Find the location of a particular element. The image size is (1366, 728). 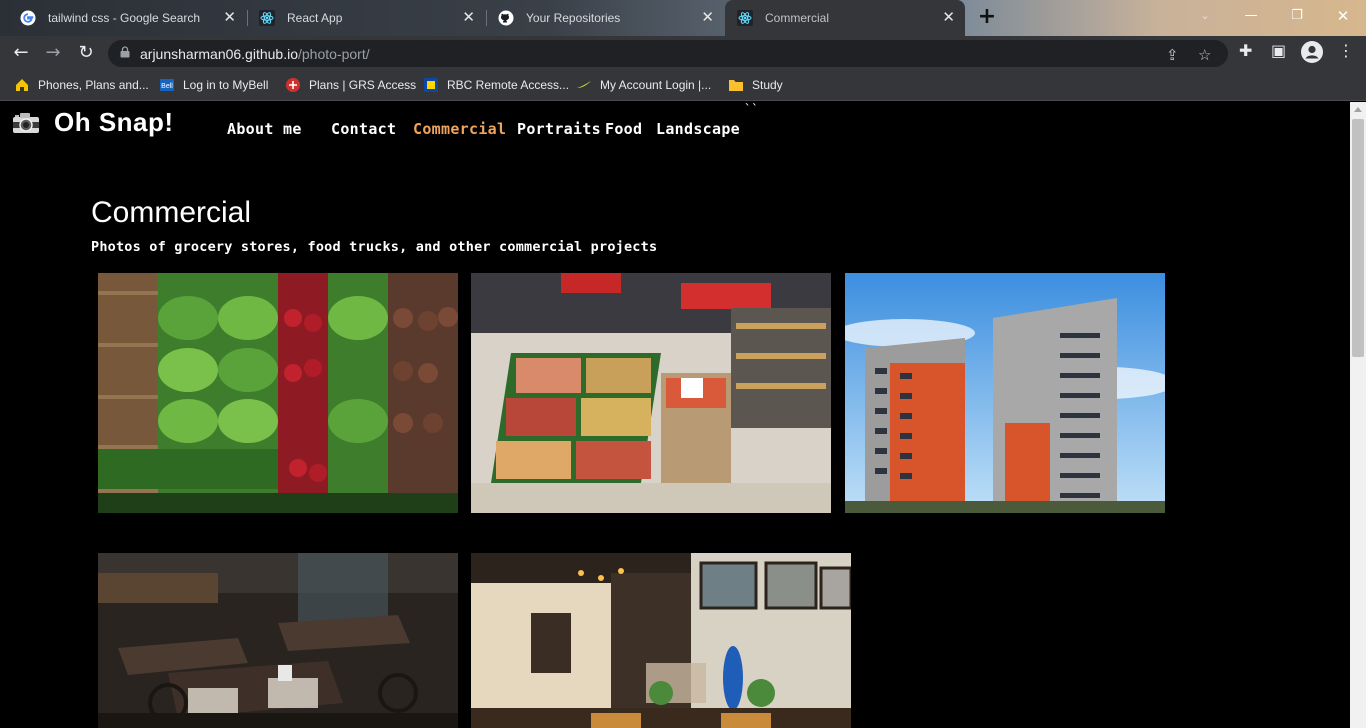

restore-button: ❐ is located at coordinates (1297, 16).